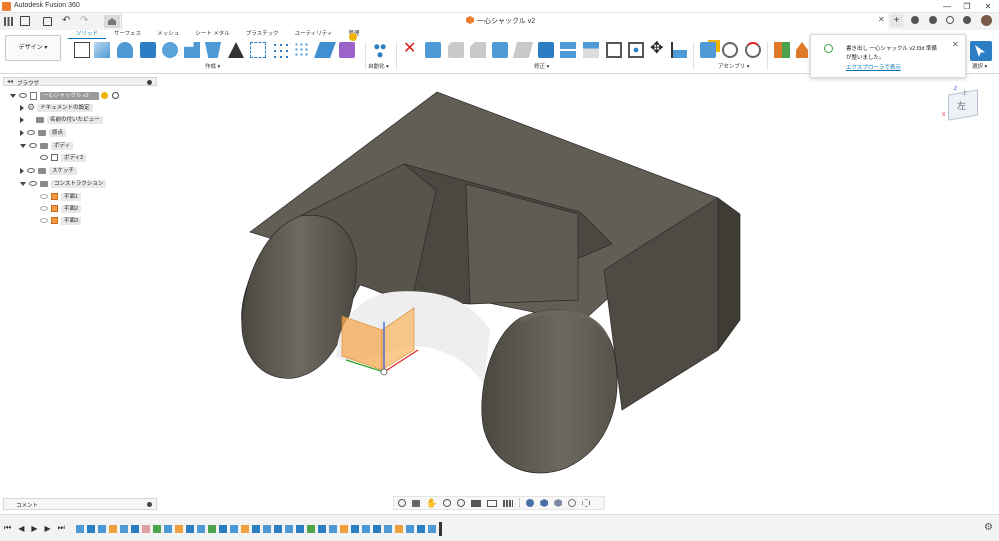  I want to click on viewcube: 左 上 Z X, so click(965, 106).